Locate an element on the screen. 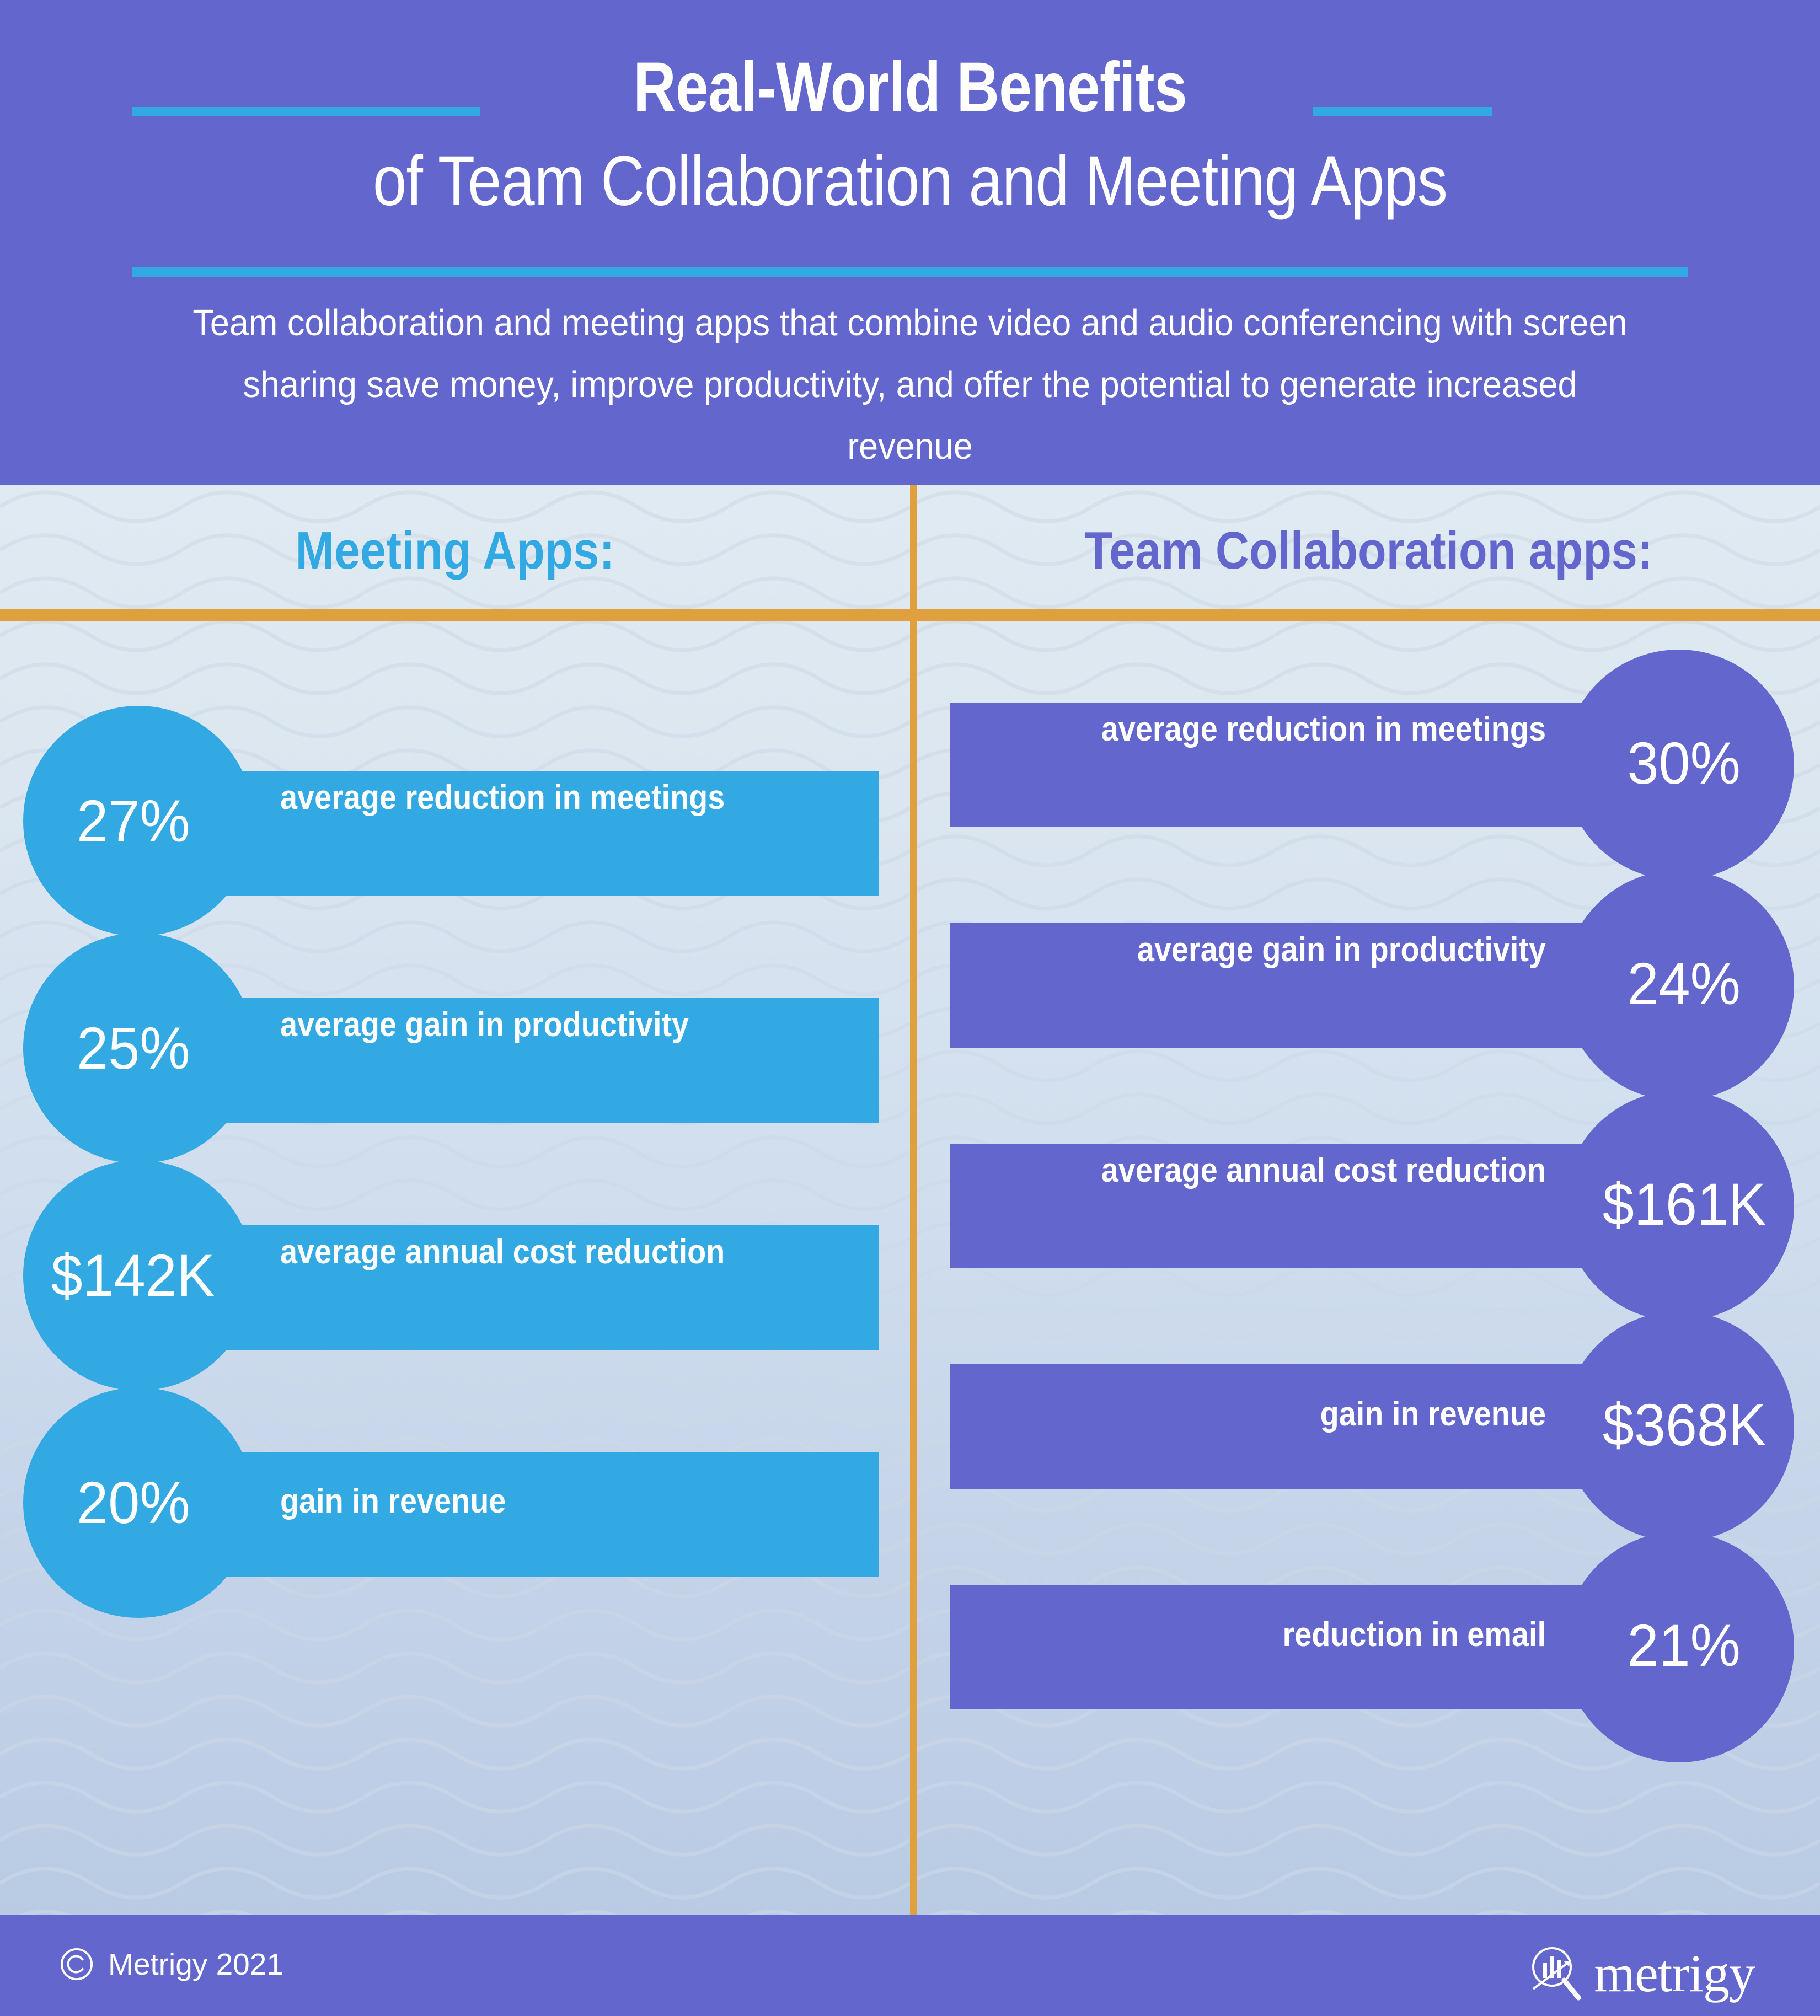 The width and height of the screenshot is (1820, 2016). meeting-apps-stat-4: 20% gain in revenue is located at coordinates (455, 1514).